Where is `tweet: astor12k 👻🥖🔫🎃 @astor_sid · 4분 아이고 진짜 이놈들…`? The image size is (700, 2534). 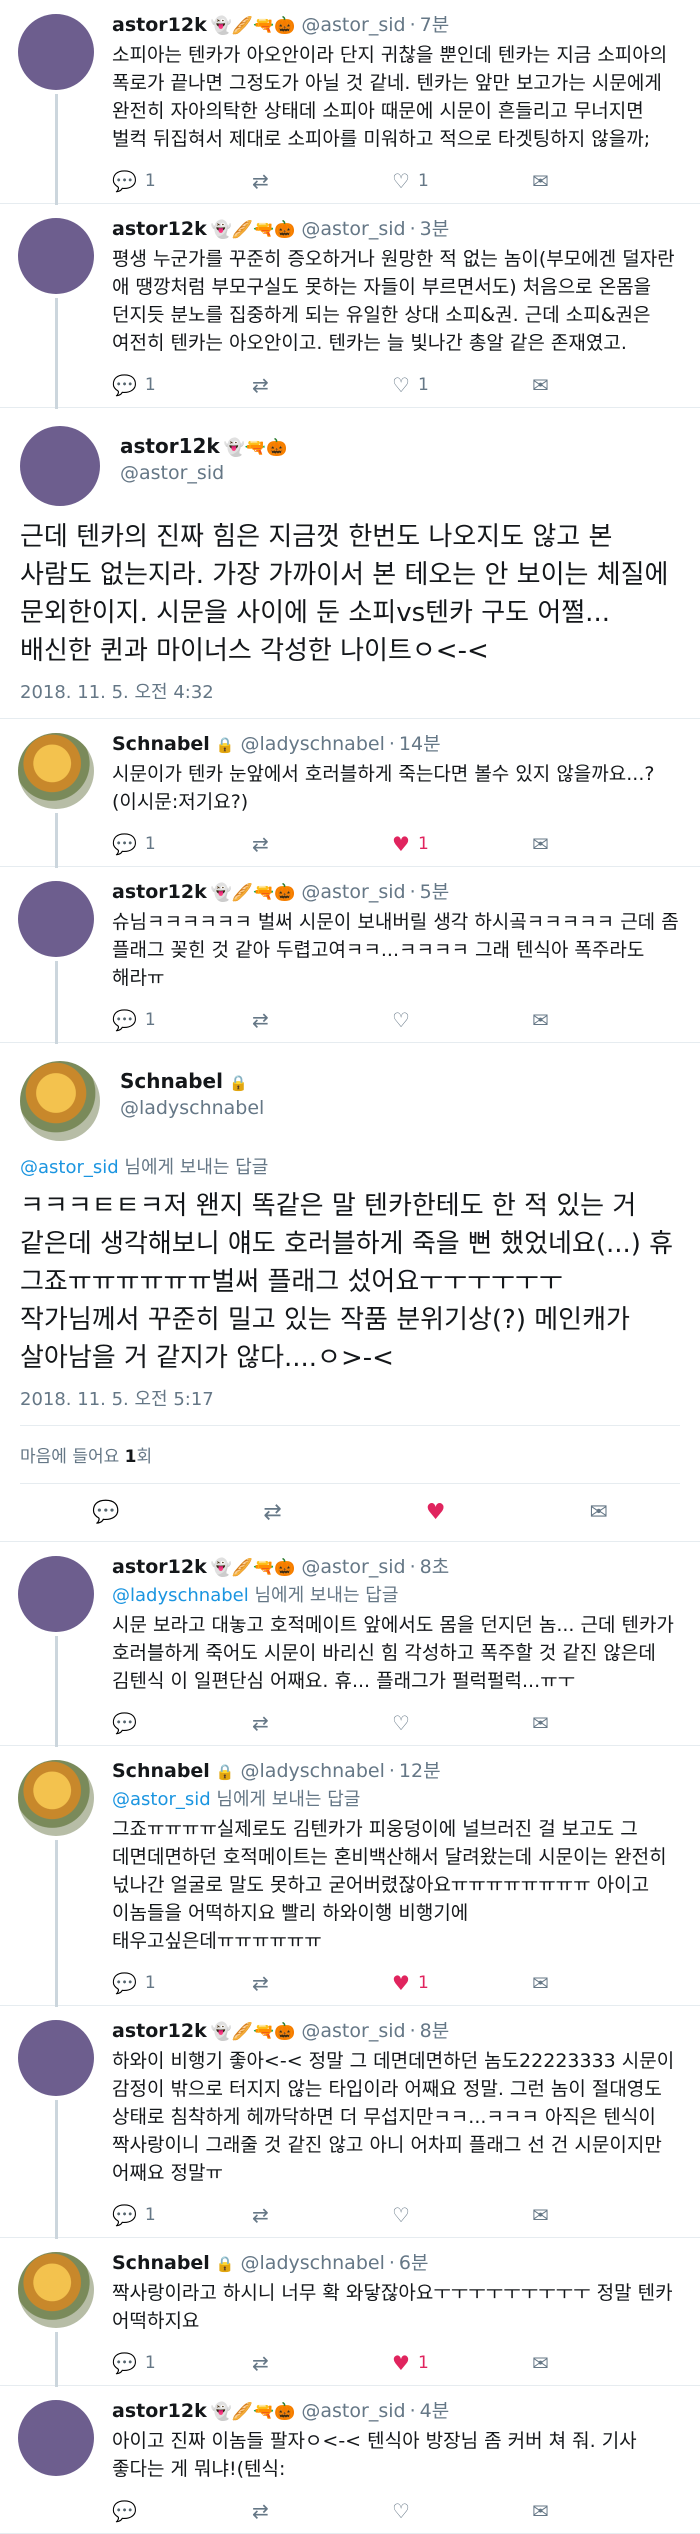 tweet: astor12k 👻🥖🔫🎃 @astor_sid · 4분 아이고 진짜 이놈들… is located at coordinates (350, 2460).